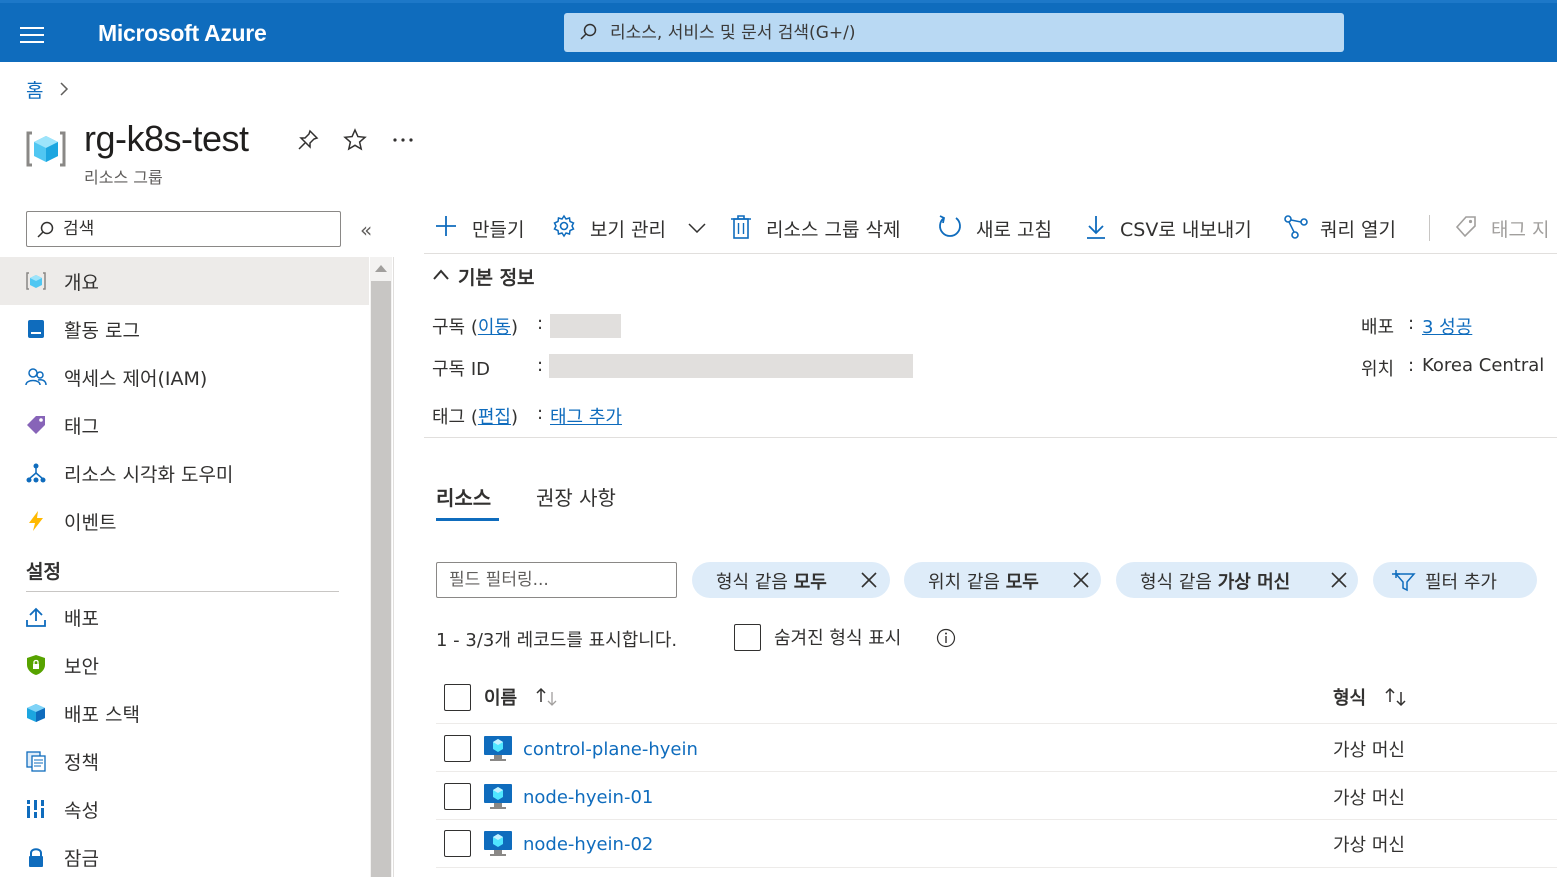 The image size is (1557, 877). What do you see at coordinates (81, 763) in the screenshot?
I see `nav-item-label: 정책` at bounding box center [81, 763].